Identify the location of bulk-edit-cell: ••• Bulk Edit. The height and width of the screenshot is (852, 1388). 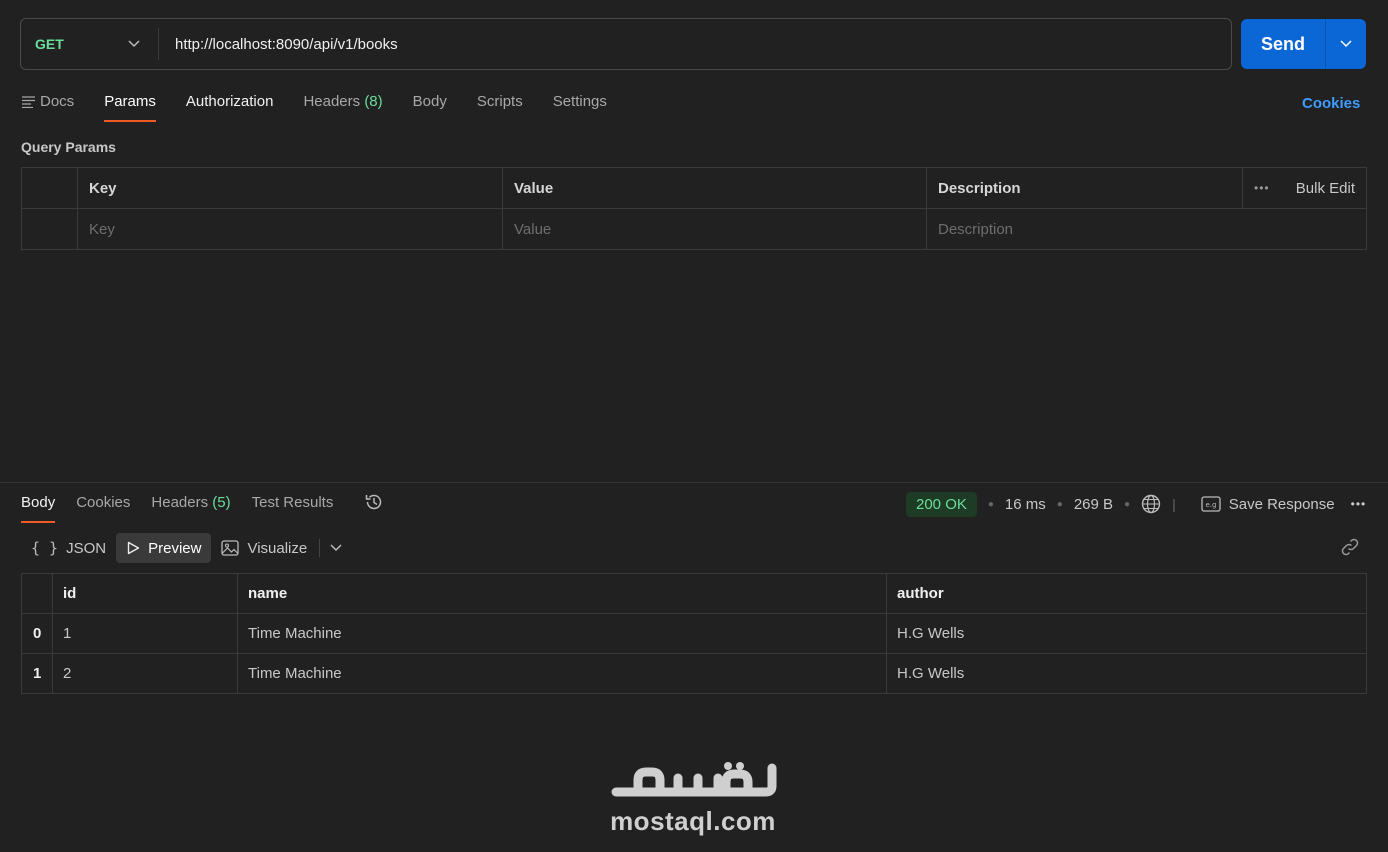
(1304, 188).